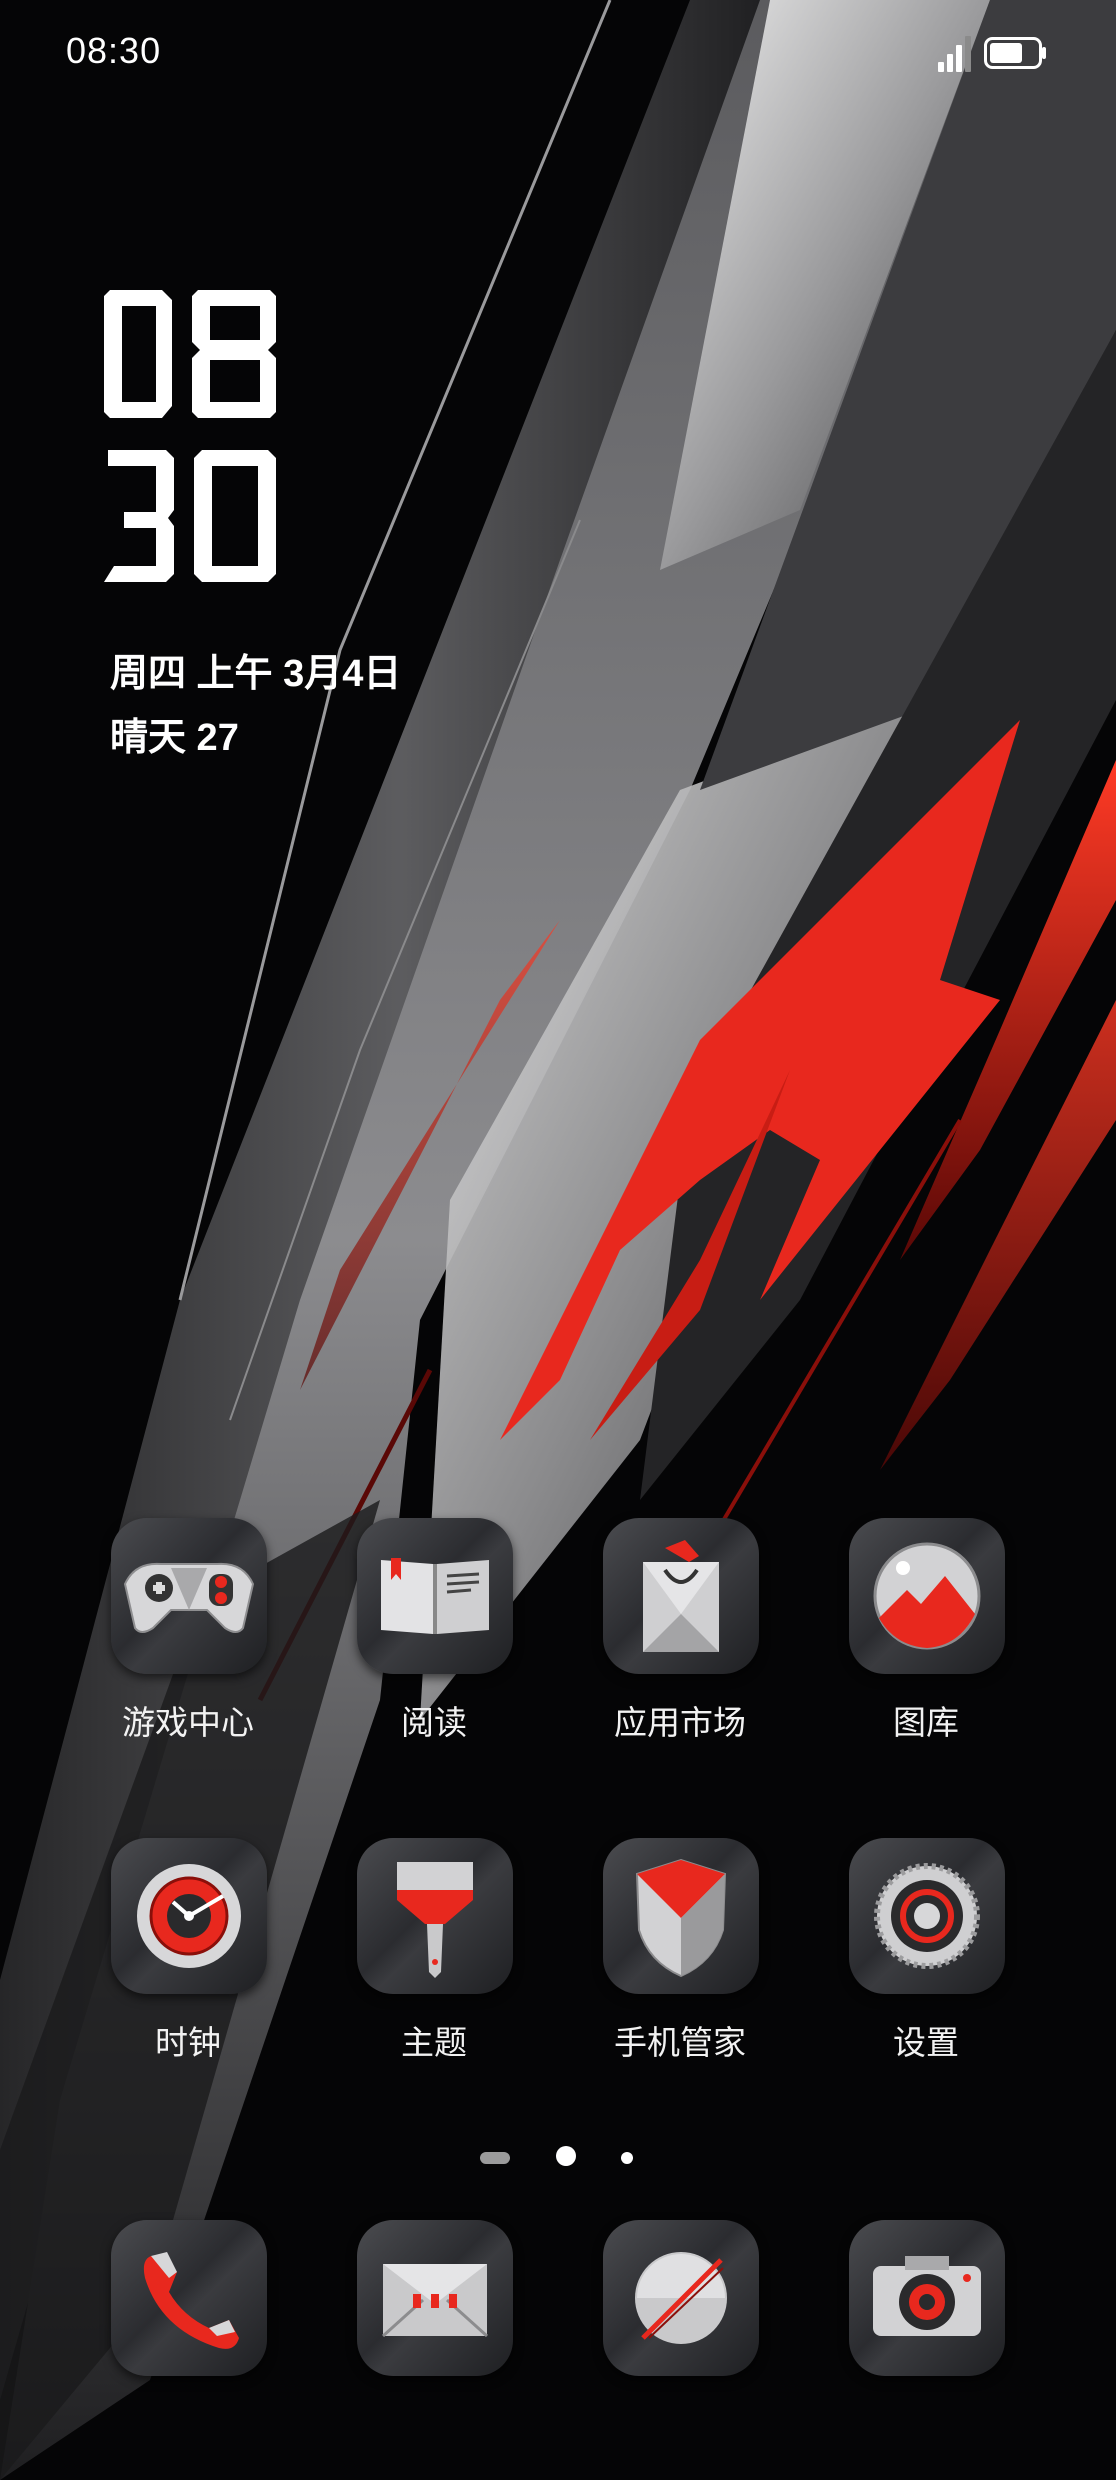  I want to click on gamepad-icon, so click(189, 1597).